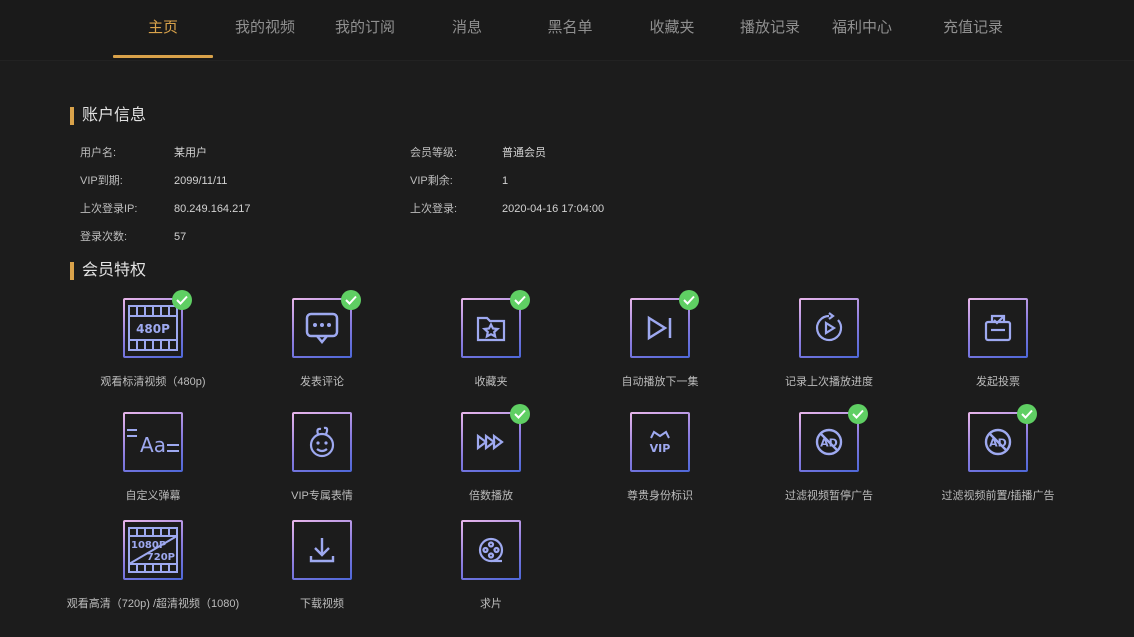 The image size is (1134, 637). Describe the element at coordinates (322, 442) in the screenshot. I see `emoji-face-icon` at that location.